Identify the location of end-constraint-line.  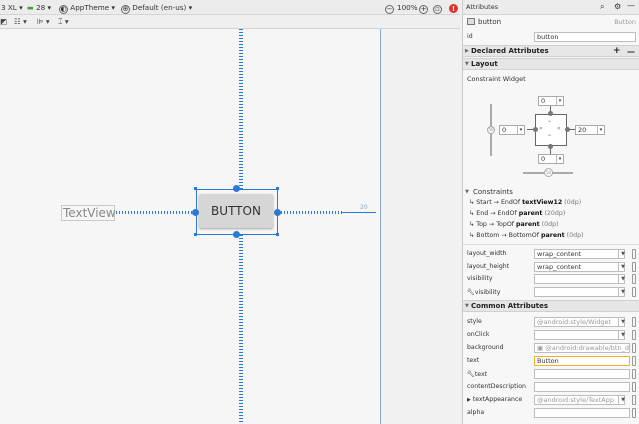
(310, 212).